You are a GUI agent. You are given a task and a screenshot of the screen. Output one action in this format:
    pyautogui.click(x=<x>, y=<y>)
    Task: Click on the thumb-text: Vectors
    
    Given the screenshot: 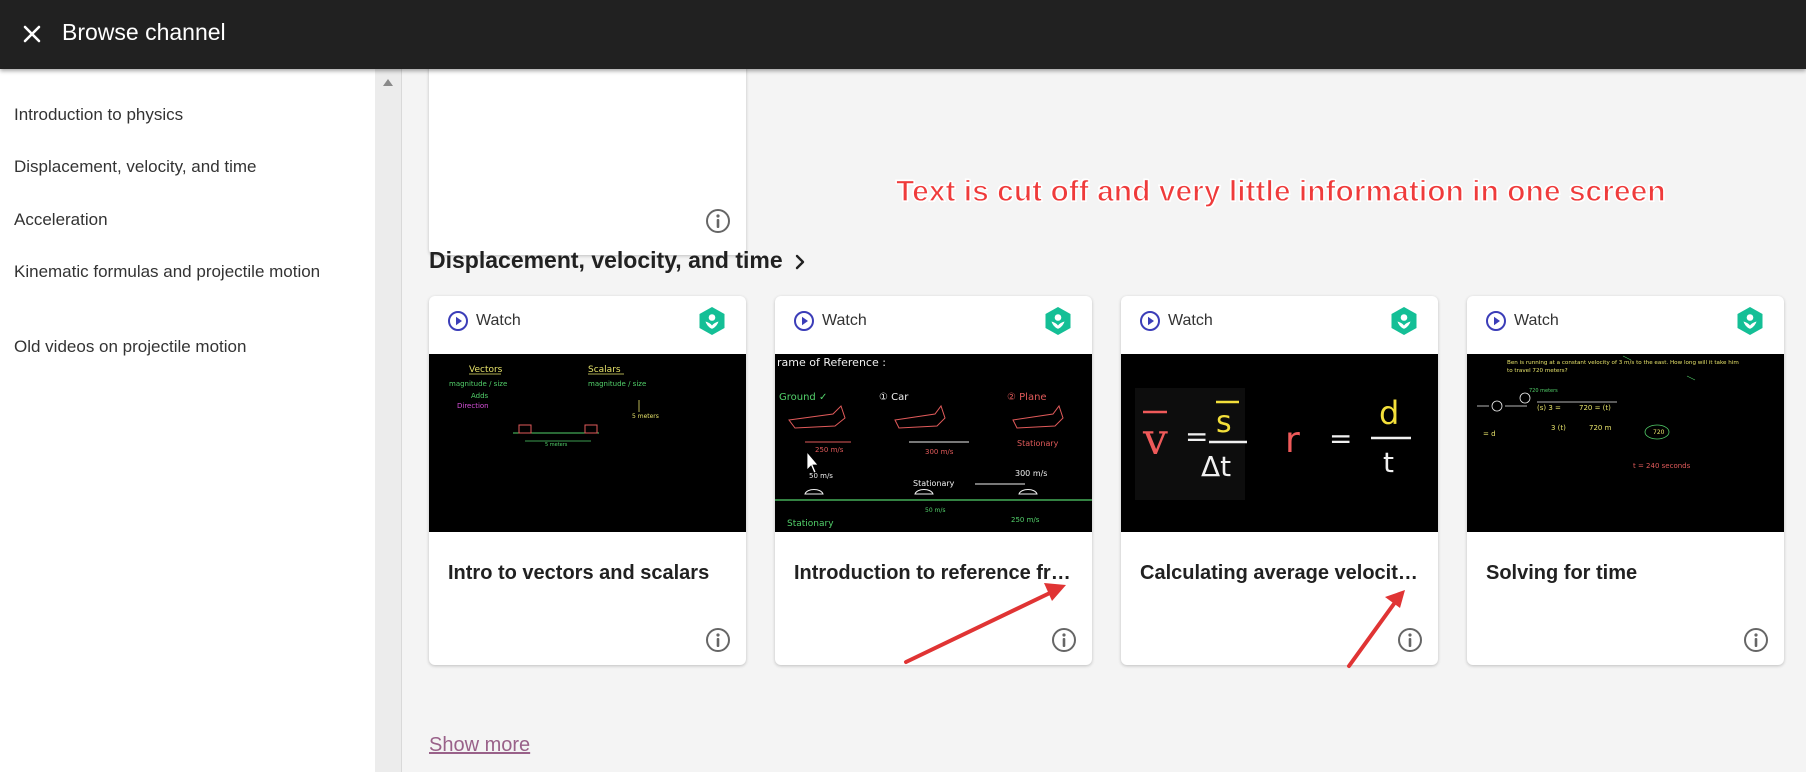 What is the action you would take?
    pyautogui.click(x=486, y=370)
    